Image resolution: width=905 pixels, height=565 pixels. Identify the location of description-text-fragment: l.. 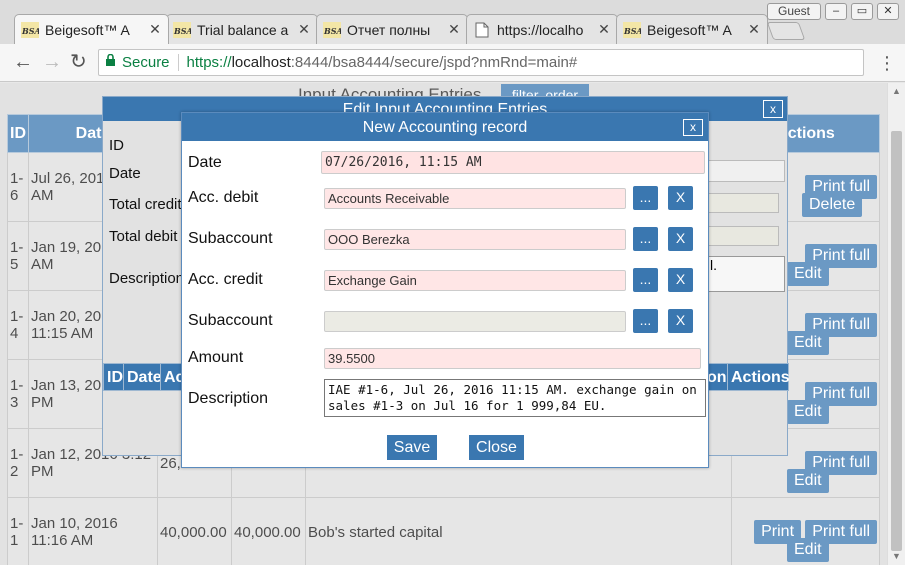
(713, 265).